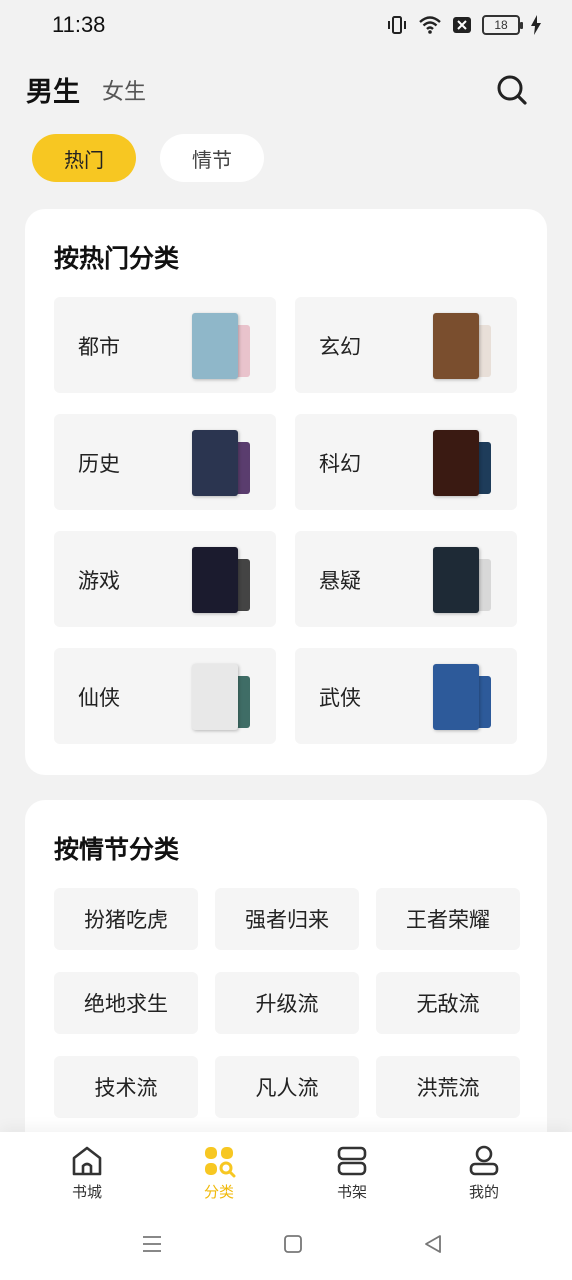 The image size is (572, 1280). What do you see at coordinates (53, 89) in the screenshot?
I see `tab-male: 男生` at bounding box center [53, 89].